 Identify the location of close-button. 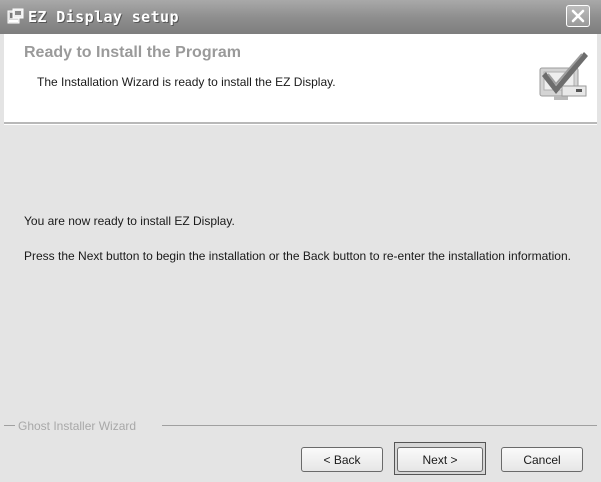
(578, 16).